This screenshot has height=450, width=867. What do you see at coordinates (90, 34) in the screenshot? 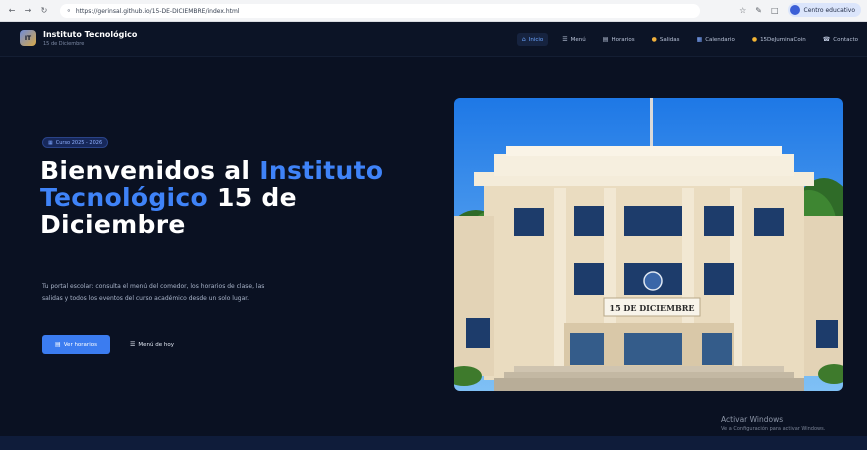
I see `brand-title: Instituto Tecnológico` at bounding box center [90, 34].